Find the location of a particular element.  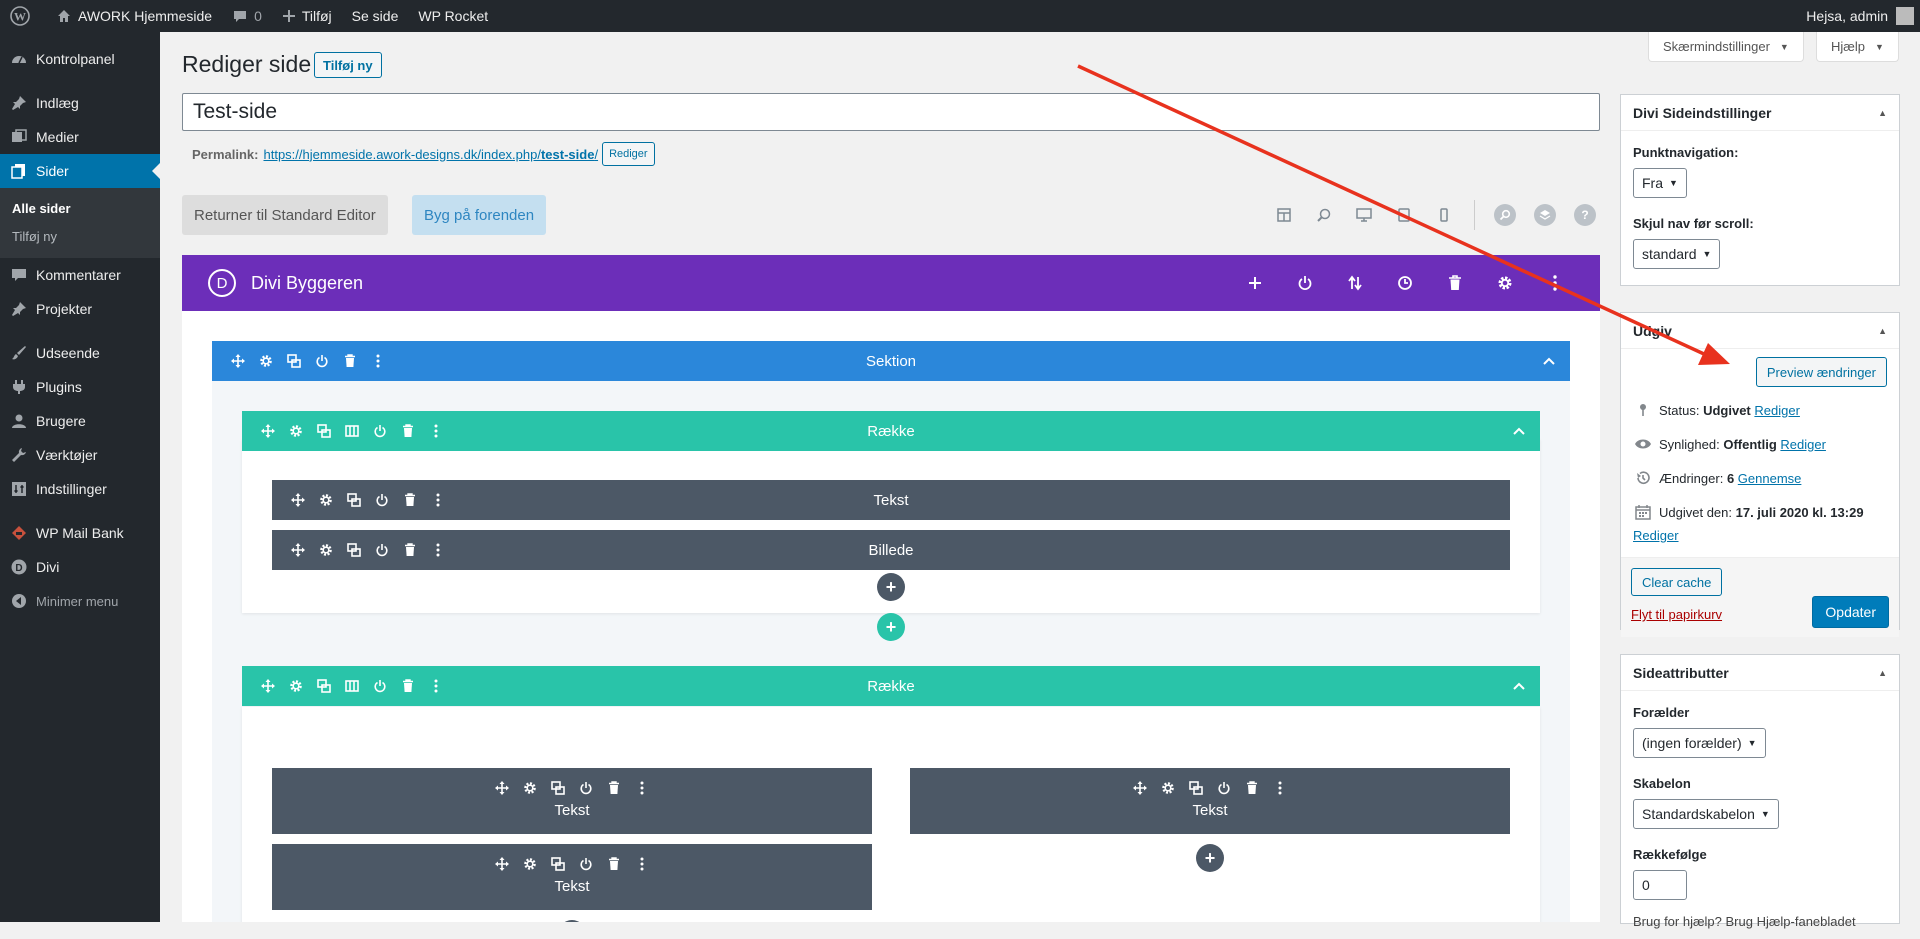

clear-cache-button: Clear cache is located at coordinates (1677, 582).